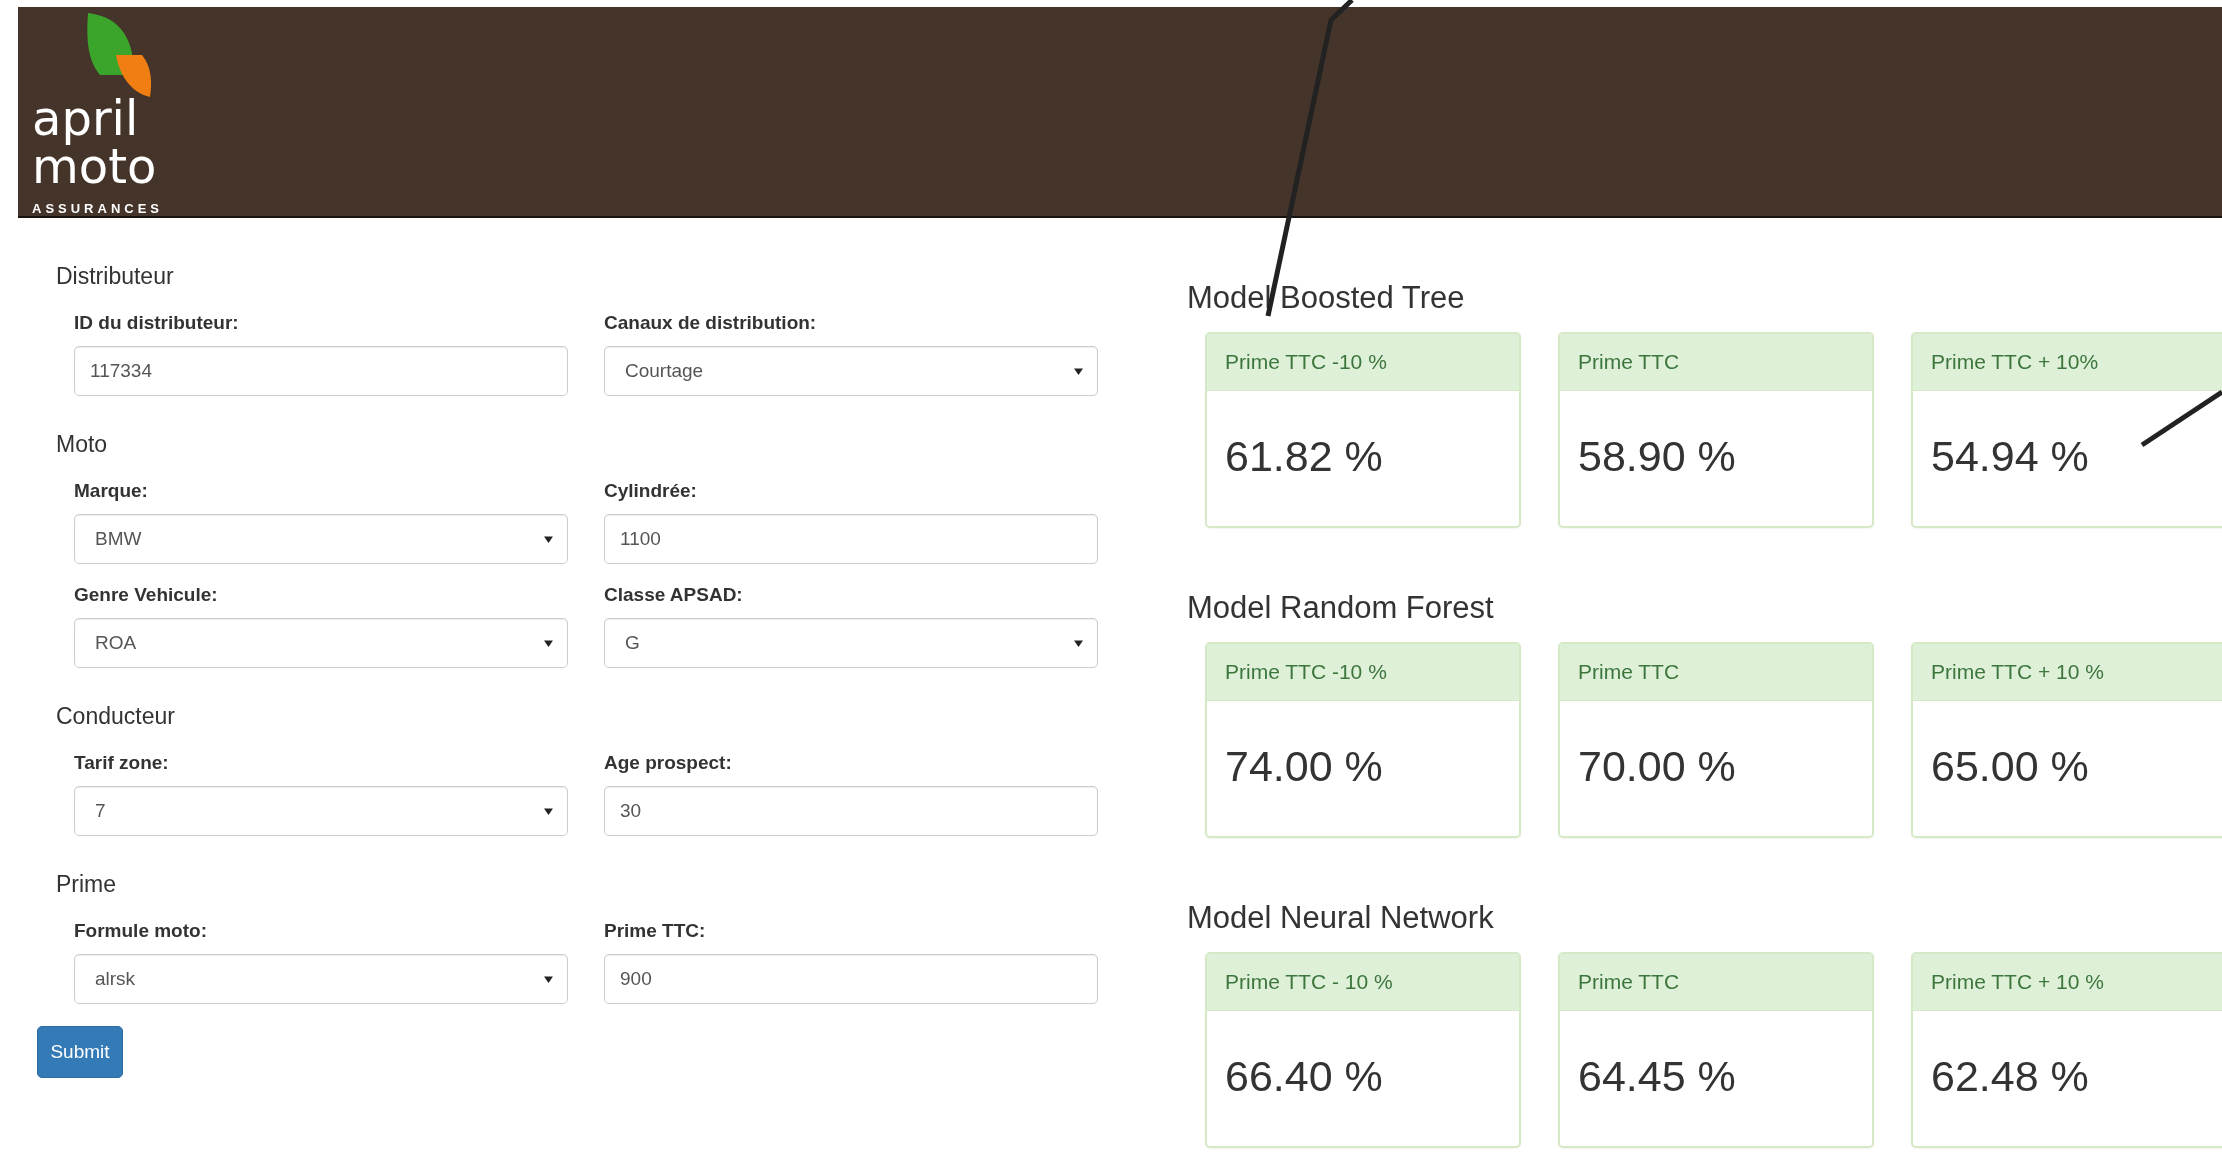 The height and width of the screenshot is (1153, 2222). Describe the element at coordinates (1304, 766) in the screenshot. I see `card-value: 74.00 %` at that location.